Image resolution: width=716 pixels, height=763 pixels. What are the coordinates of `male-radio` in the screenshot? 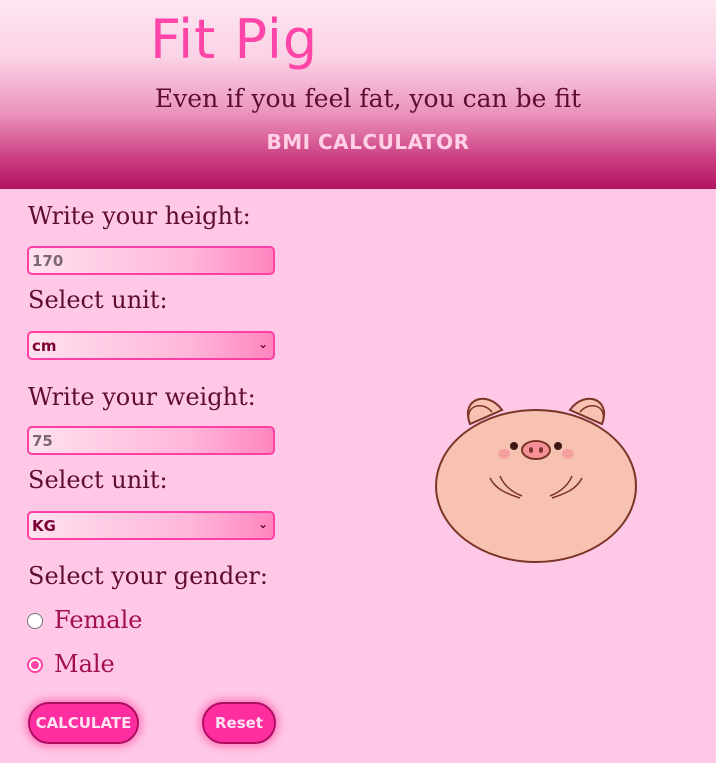 It's located at (35, 665).